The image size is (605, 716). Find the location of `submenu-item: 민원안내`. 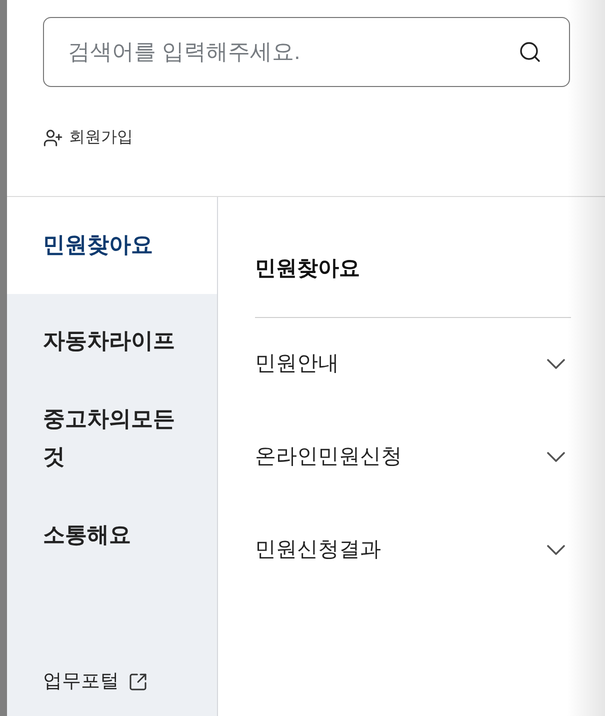

submenu-item: 민원안내 is located at coordinates (413, 364).